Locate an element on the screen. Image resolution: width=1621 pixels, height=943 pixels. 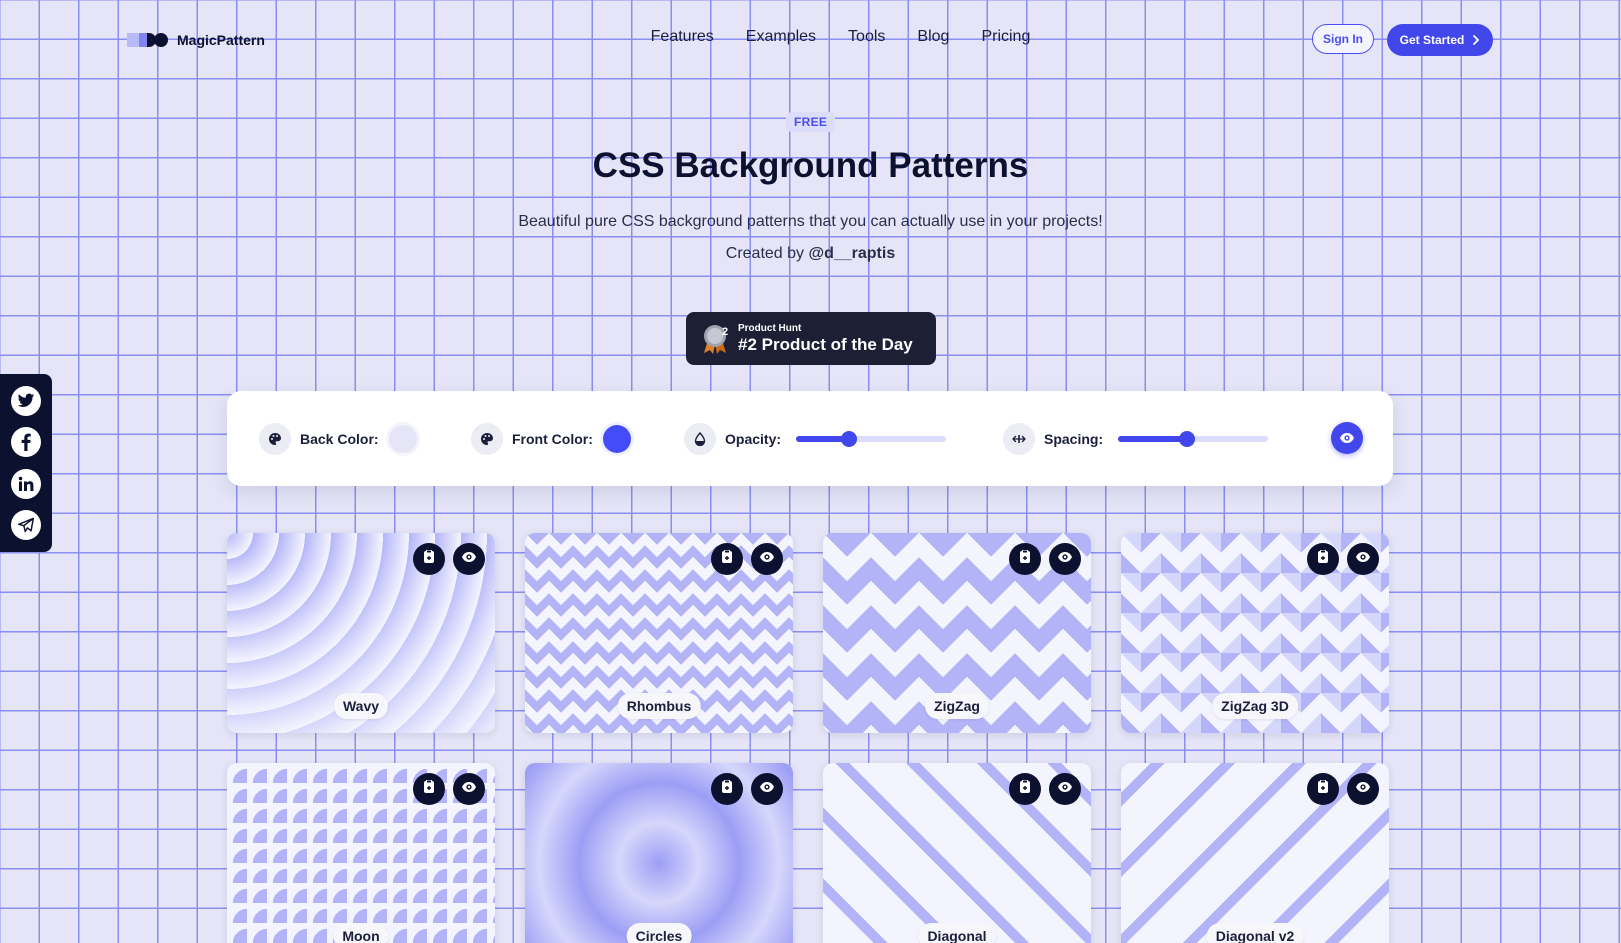
product-hunt-badge: 2 Product Hunt #2 Product of the Day is located at coordinates (811, 338).